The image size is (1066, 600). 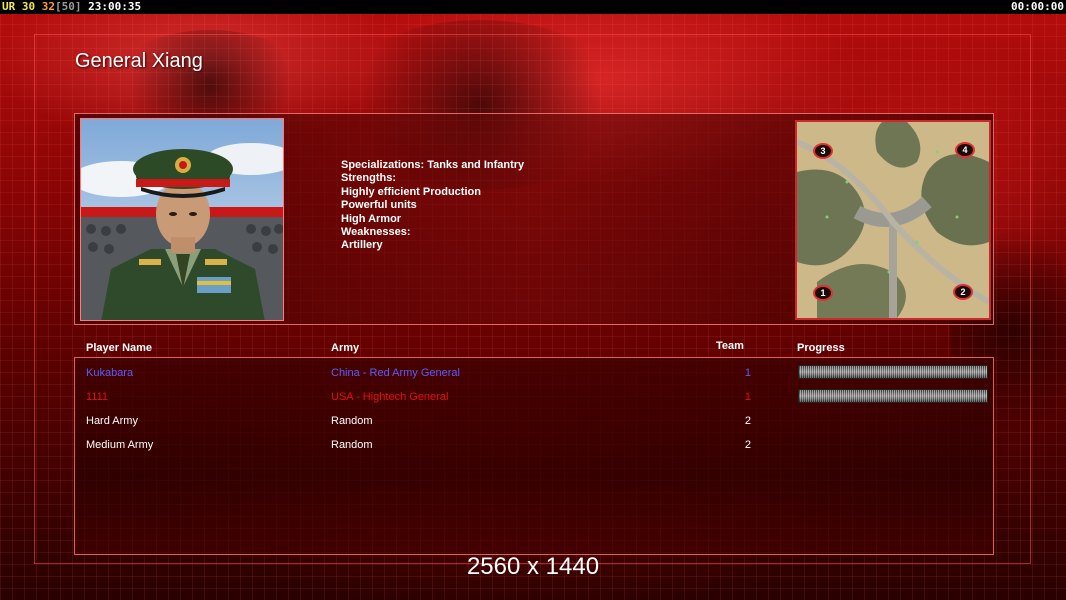 What do you see at coordinates (120, 445) in the screenshot?
I see `player-name: Medium Army` at bounding box center [120, 445].